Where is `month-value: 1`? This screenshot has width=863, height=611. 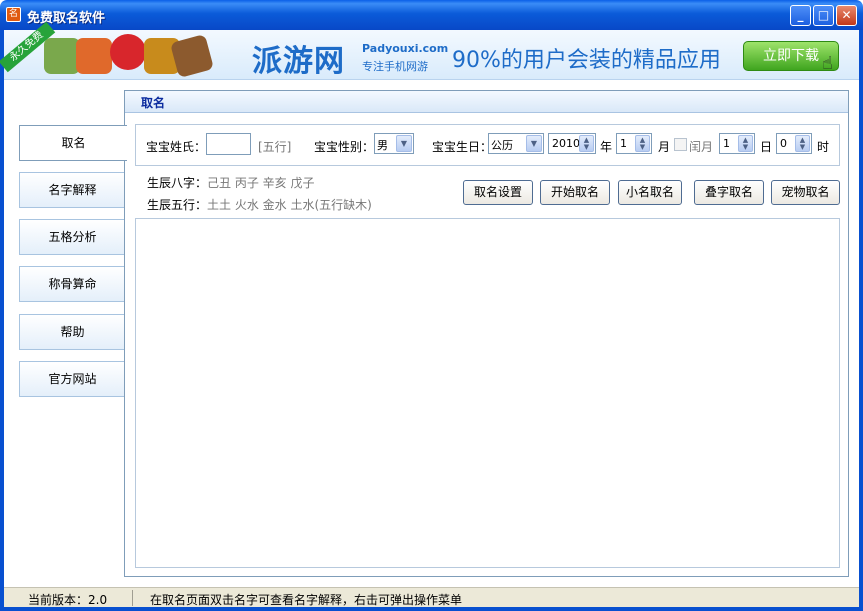
month-value: 1 is located at coordinates (623, 143).